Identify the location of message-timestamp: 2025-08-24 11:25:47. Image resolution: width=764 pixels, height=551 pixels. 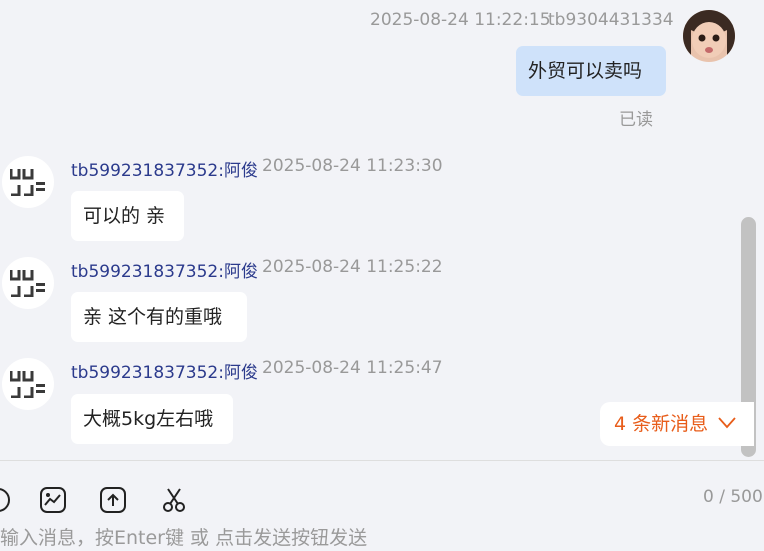
(352, 368).